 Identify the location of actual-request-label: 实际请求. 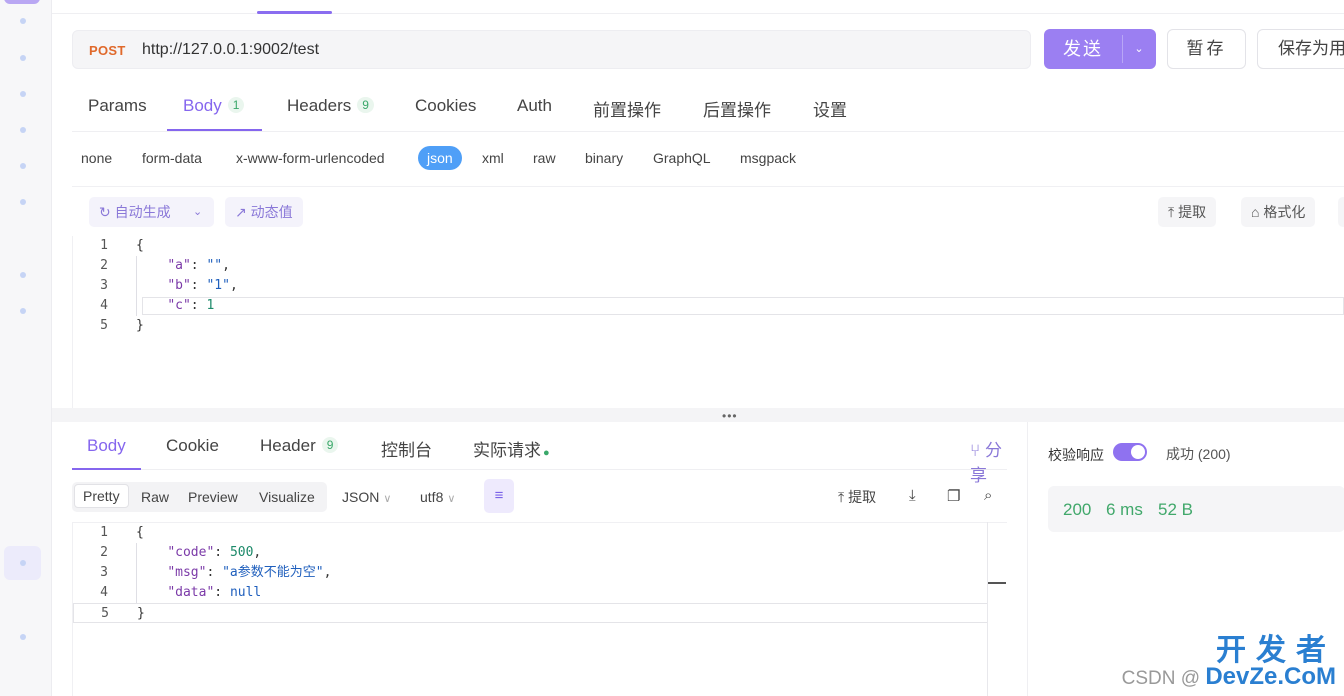
(507, 450).